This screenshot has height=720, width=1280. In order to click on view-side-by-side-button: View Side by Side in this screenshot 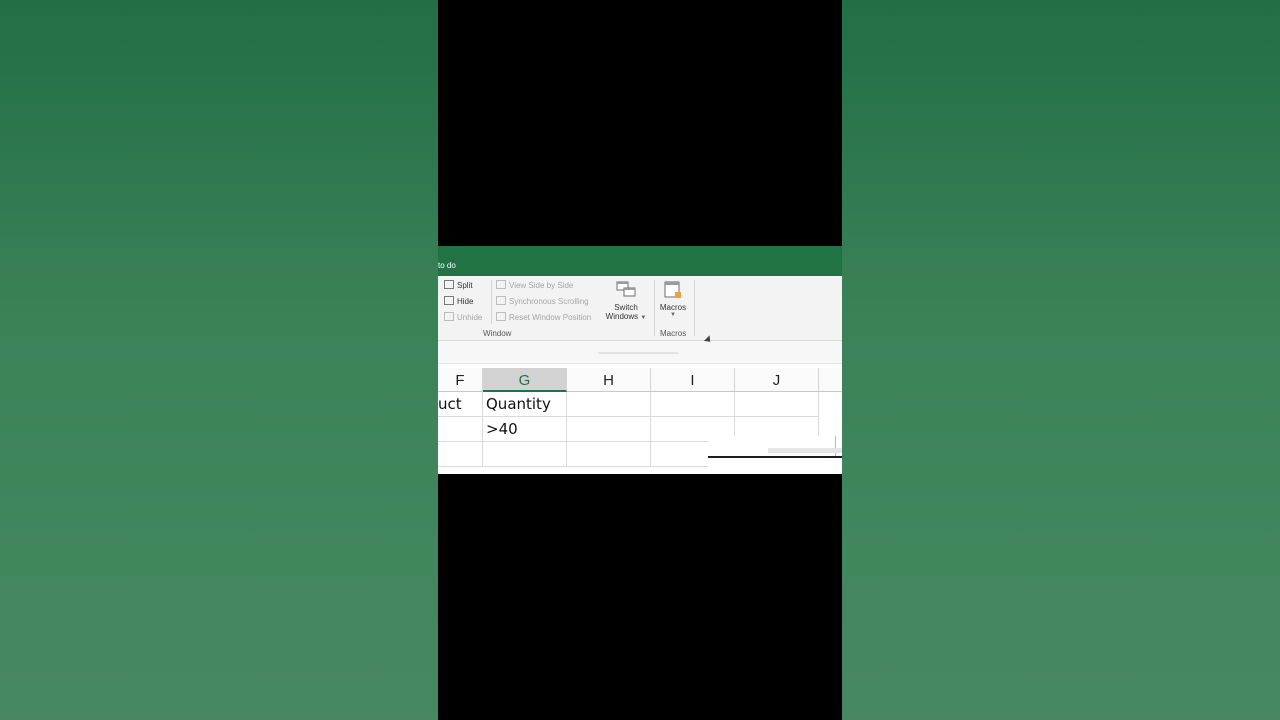, I will do `click(534, 285)`.